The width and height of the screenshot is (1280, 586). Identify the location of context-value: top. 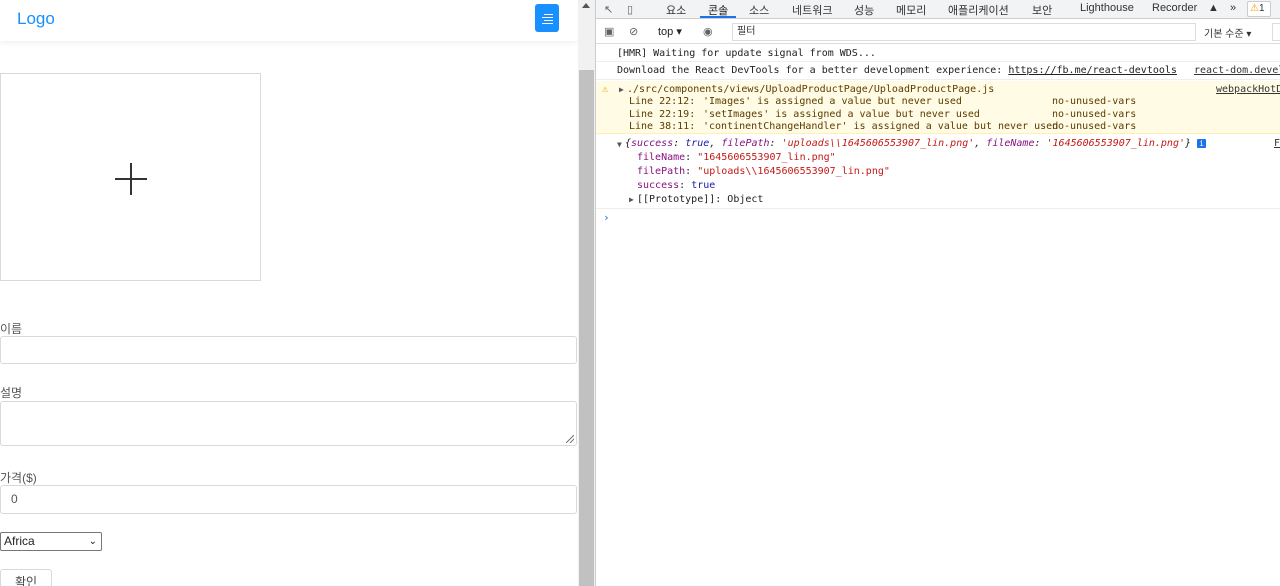
(666, 32).